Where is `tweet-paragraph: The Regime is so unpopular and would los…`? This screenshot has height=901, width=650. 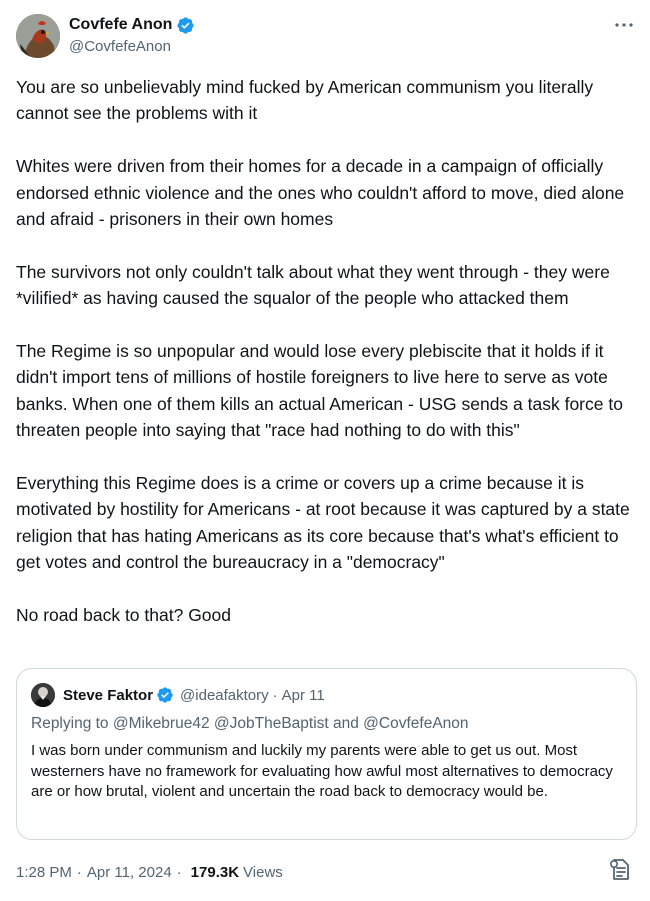 tweet-paragraph: The Regime is so unpopular and would los… is located at coordinates (319, 391).